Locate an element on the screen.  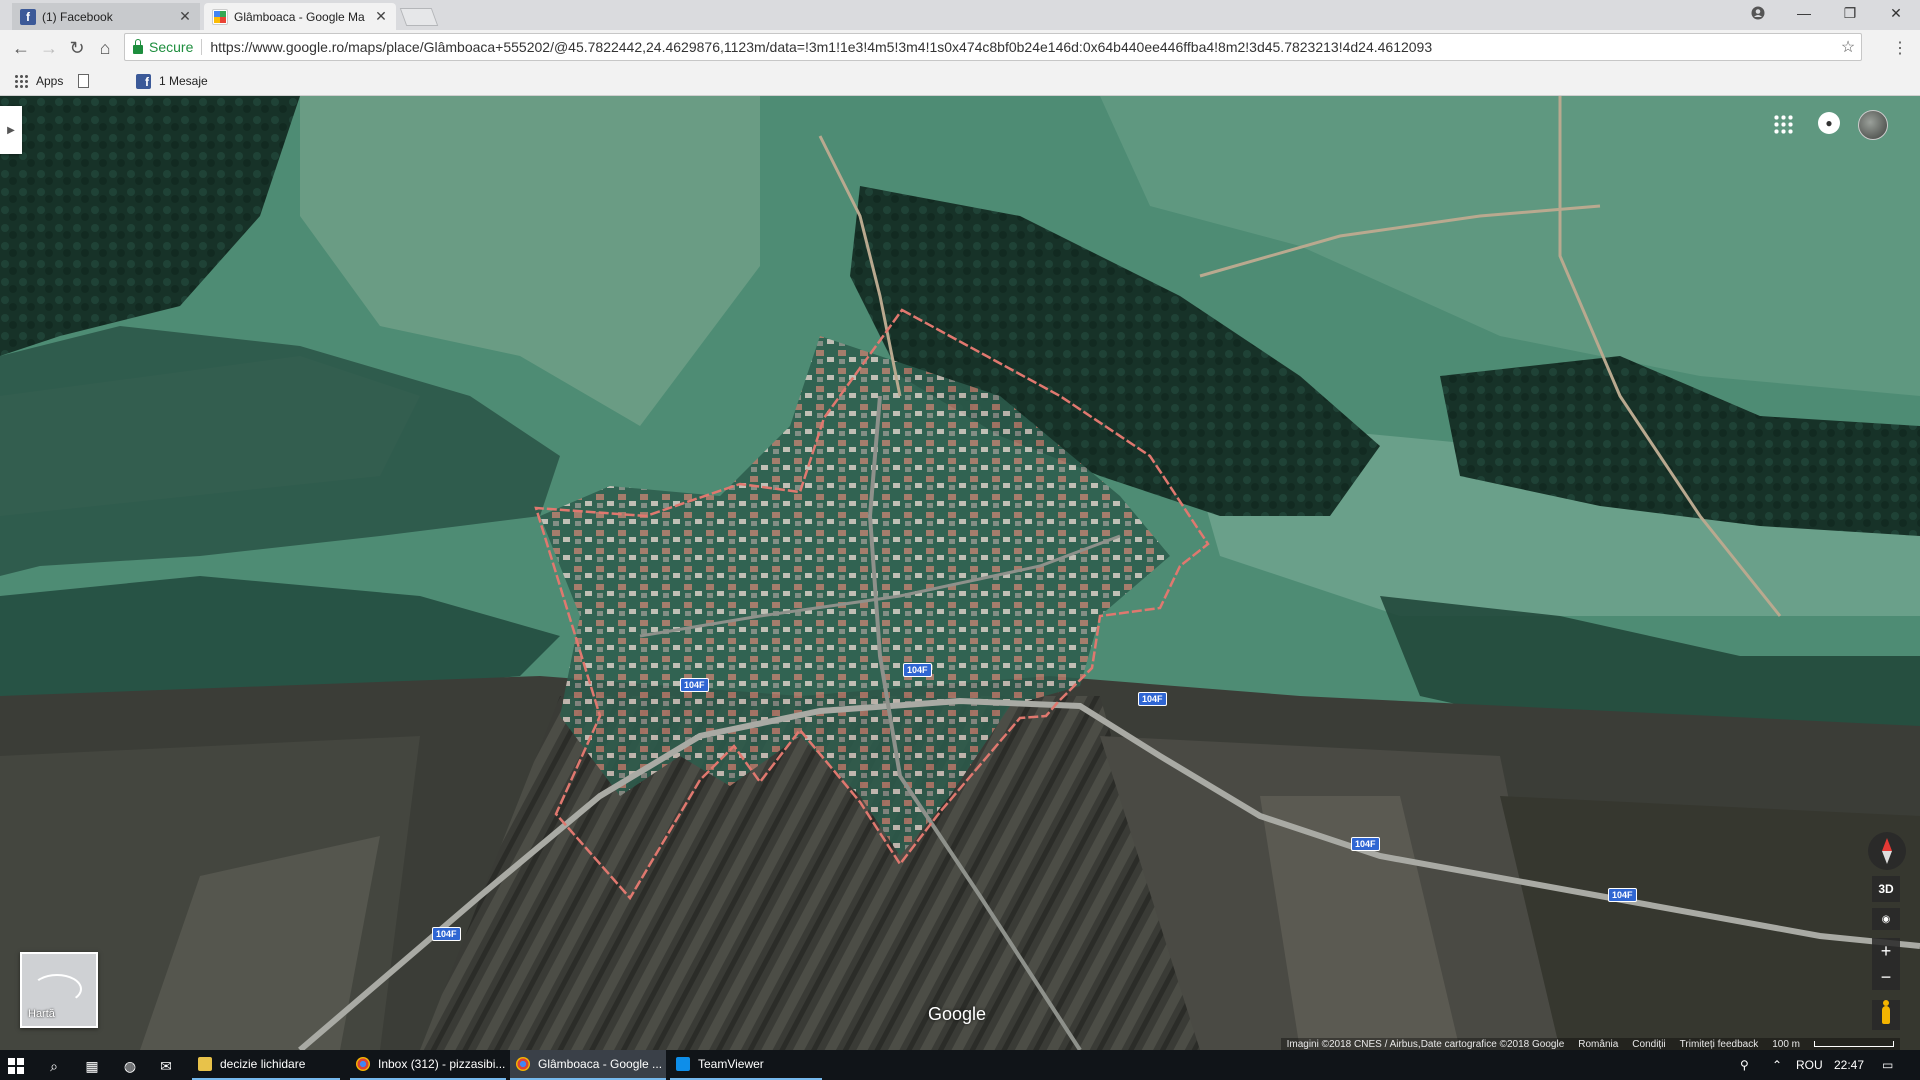
bookmark-star-icon: ☆ is located at coordinates (1848, 47).